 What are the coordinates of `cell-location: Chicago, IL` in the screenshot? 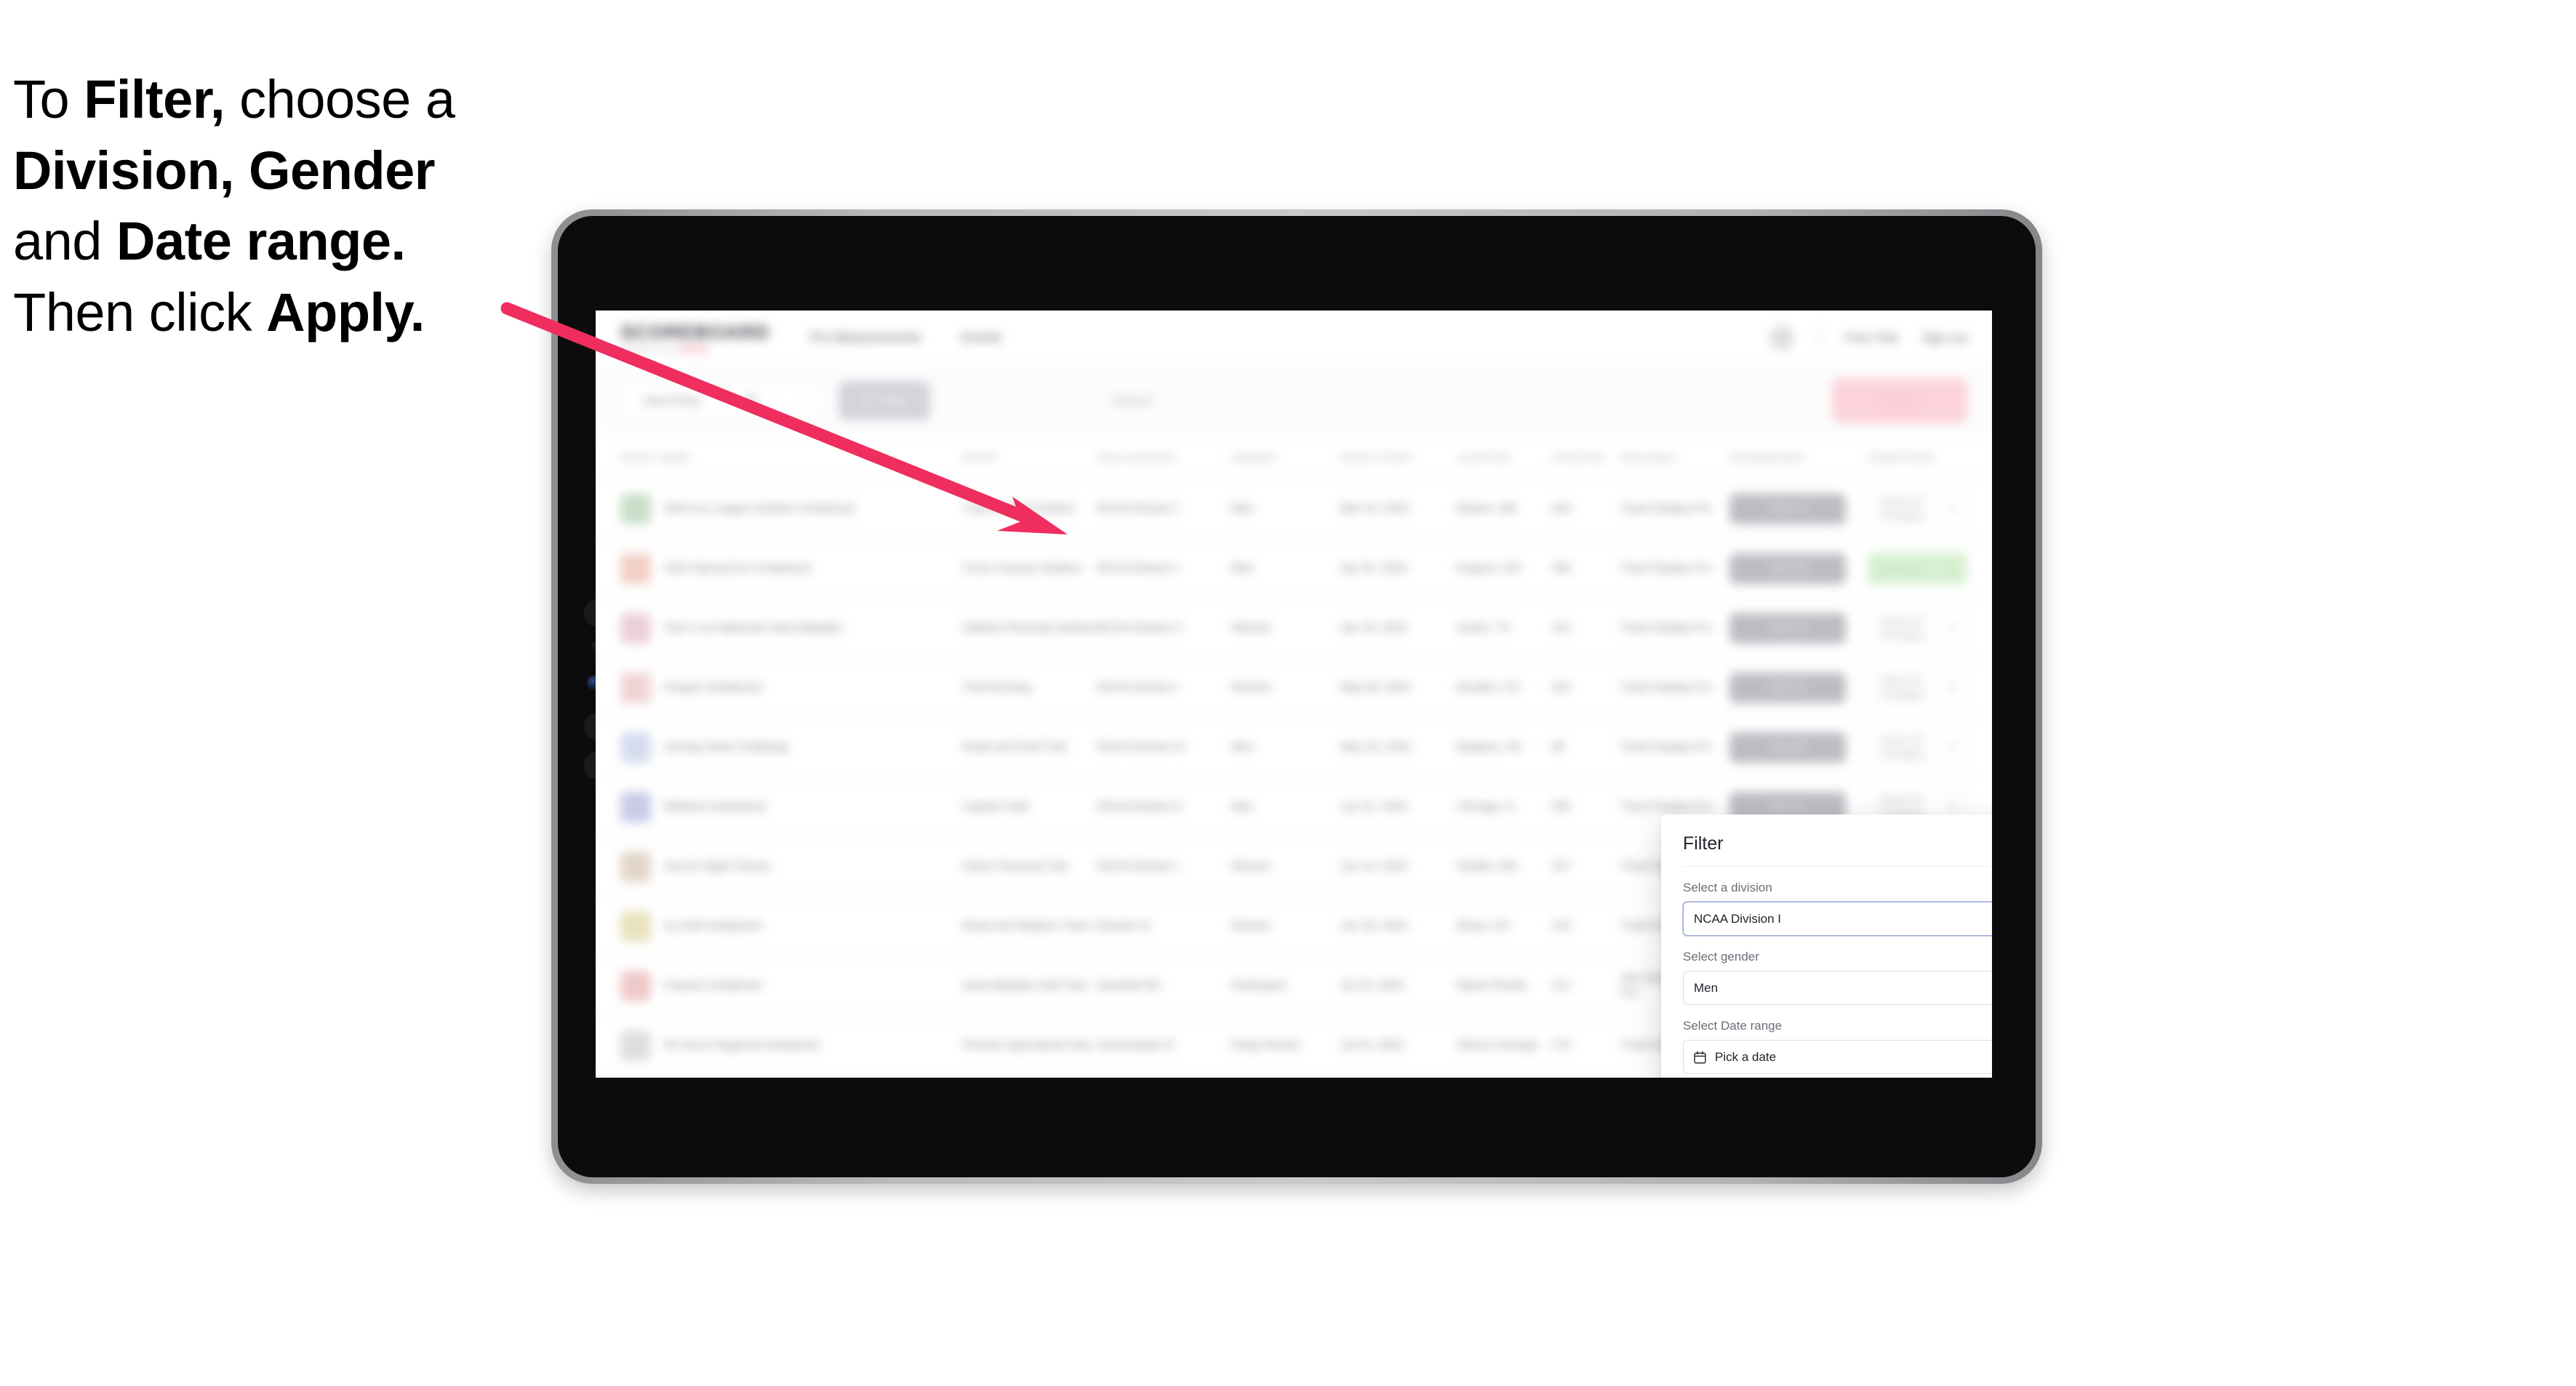 It's located at (1486, 807).